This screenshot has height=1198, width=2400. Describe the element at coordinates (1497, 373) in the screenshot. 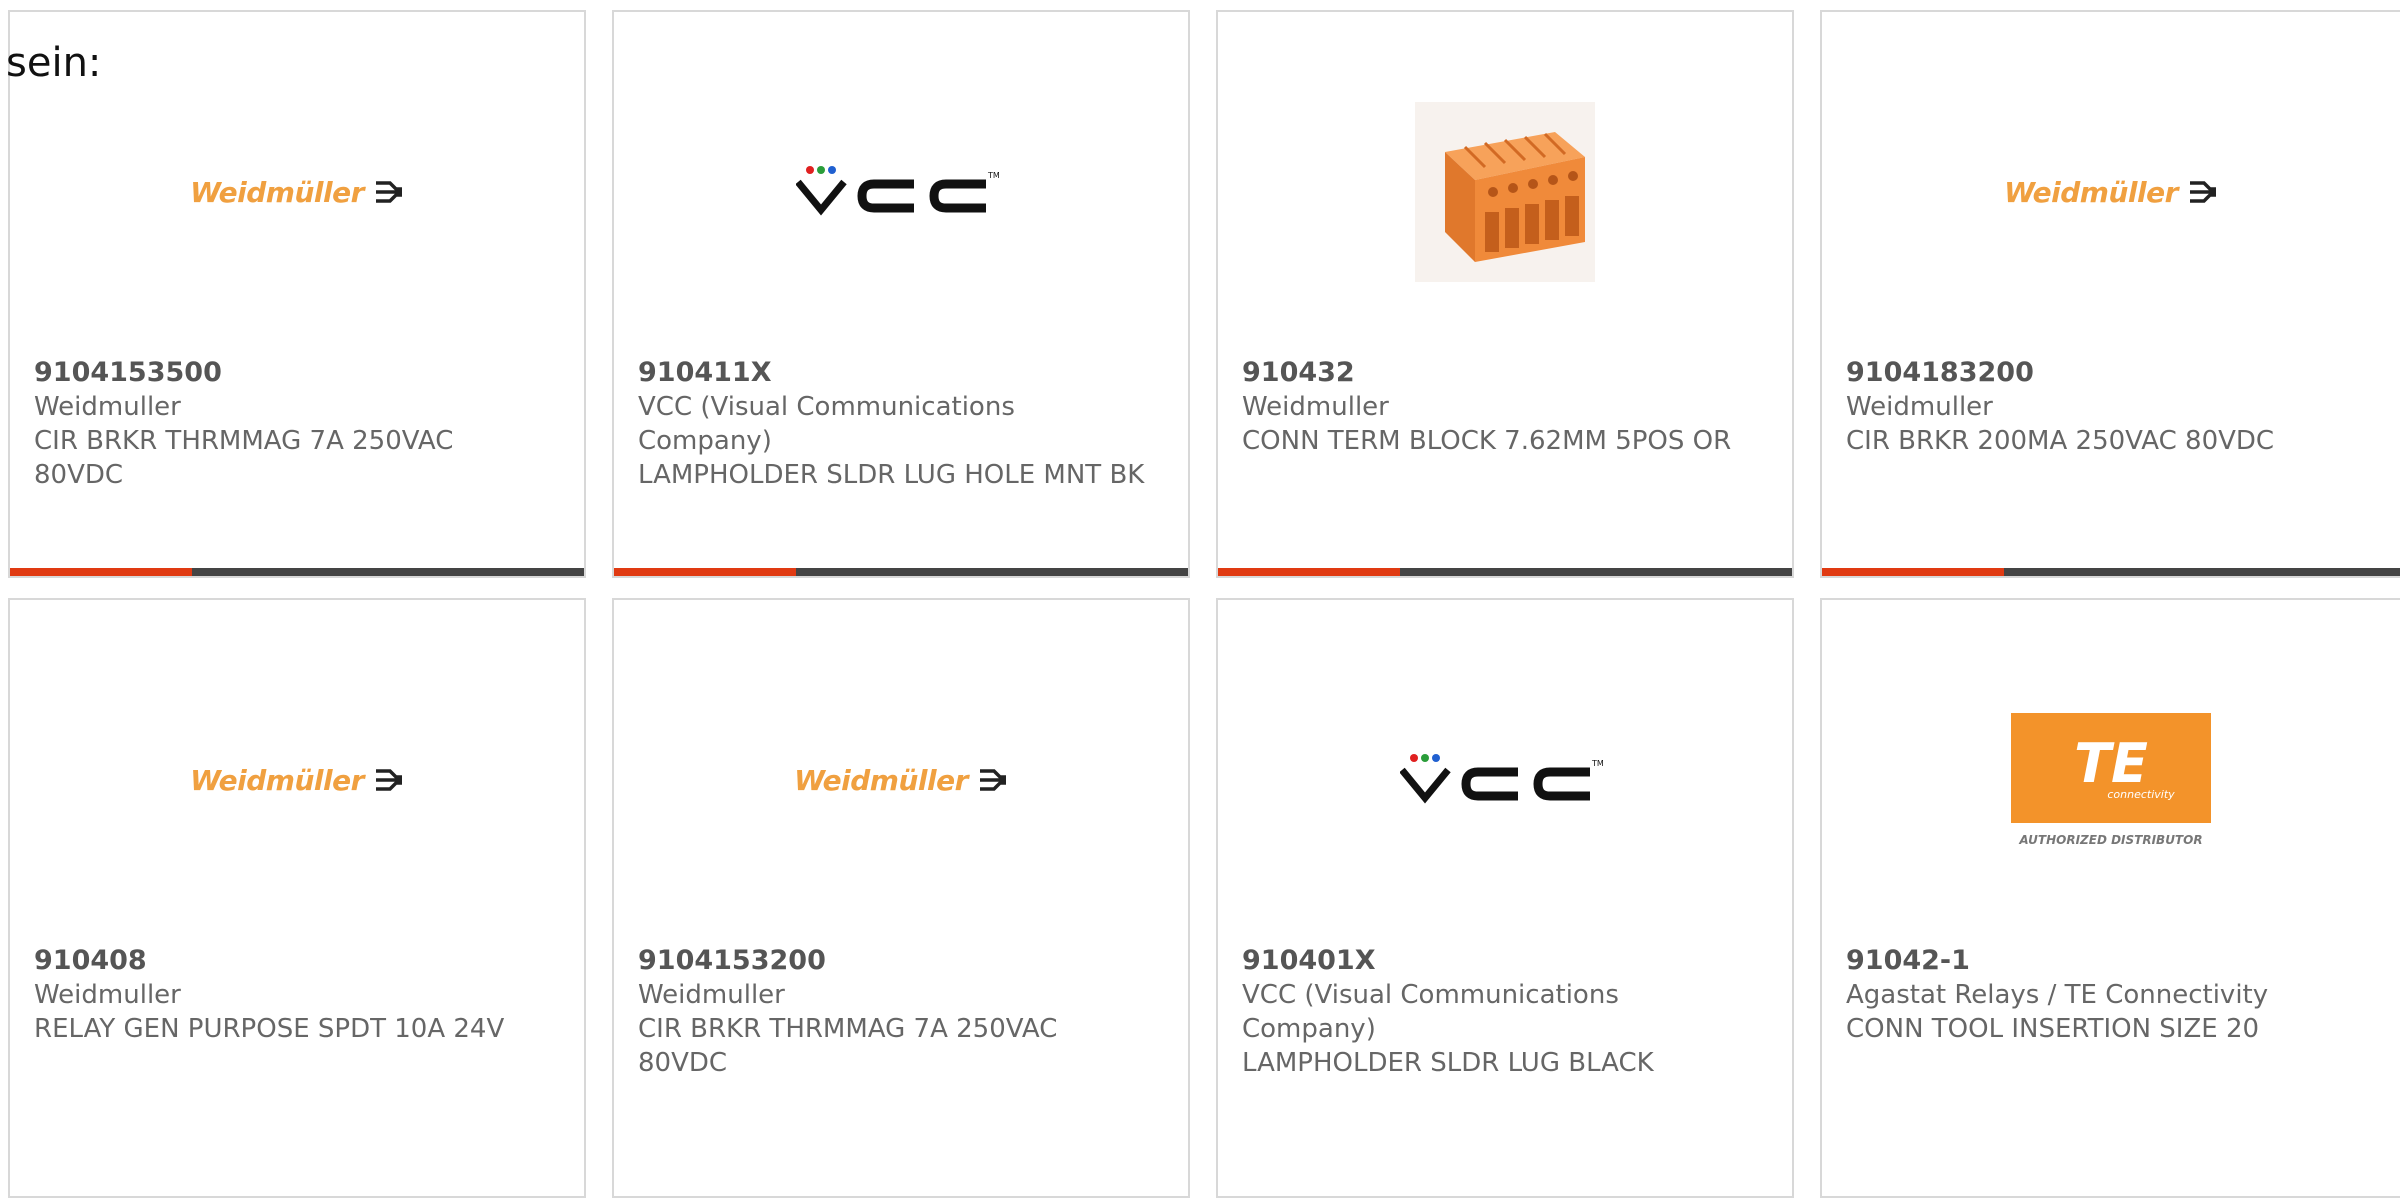

I see `part-number: 910432` at that location.